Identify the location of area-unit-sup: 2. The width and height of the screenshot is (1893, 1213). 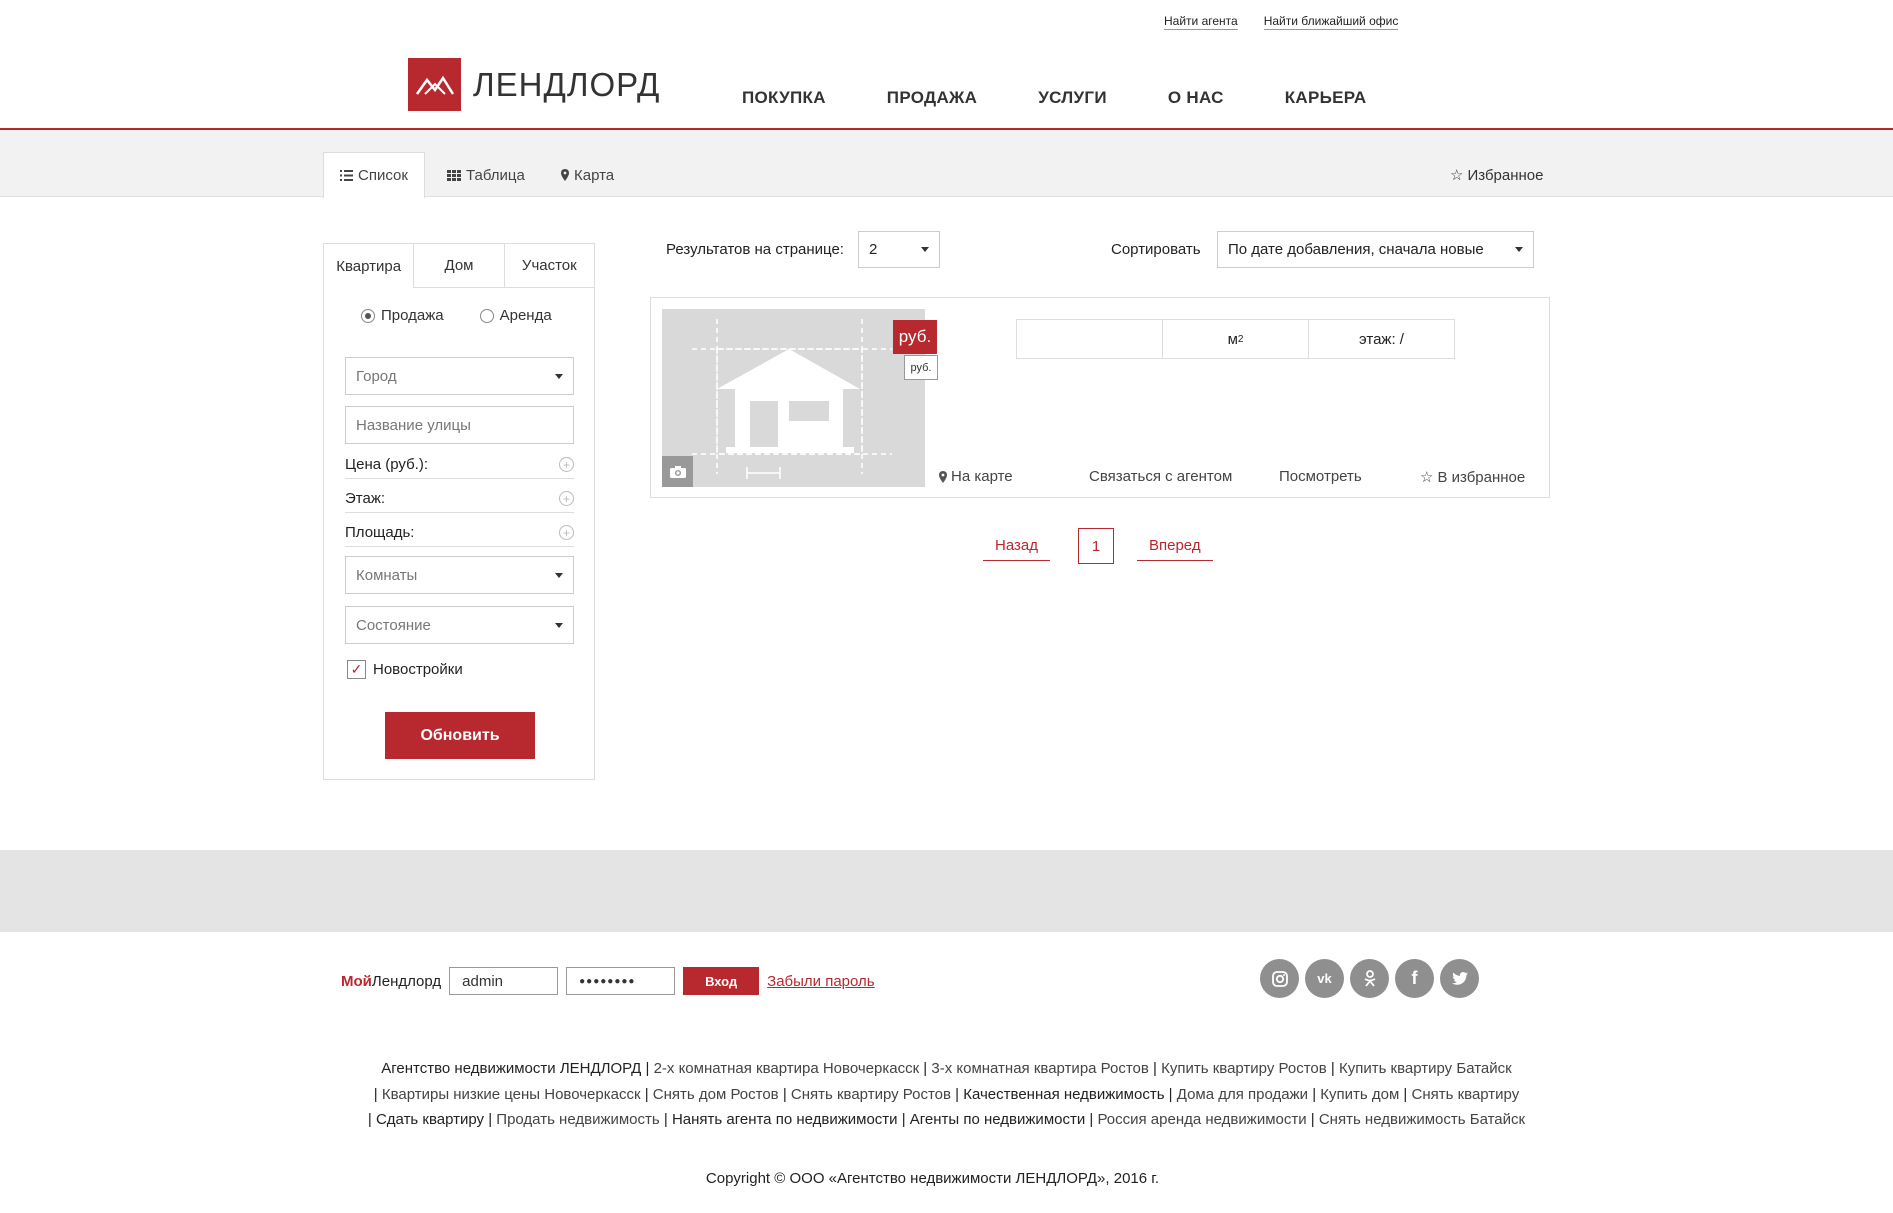
(1240, 339).